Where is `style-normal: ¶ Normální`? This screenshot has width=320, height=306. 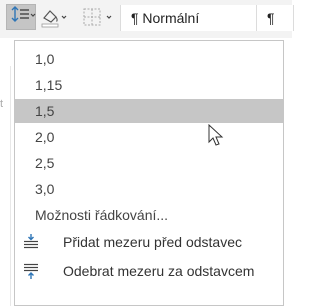 style-normal: ¶ Normální is located at coordinates (189, 18).